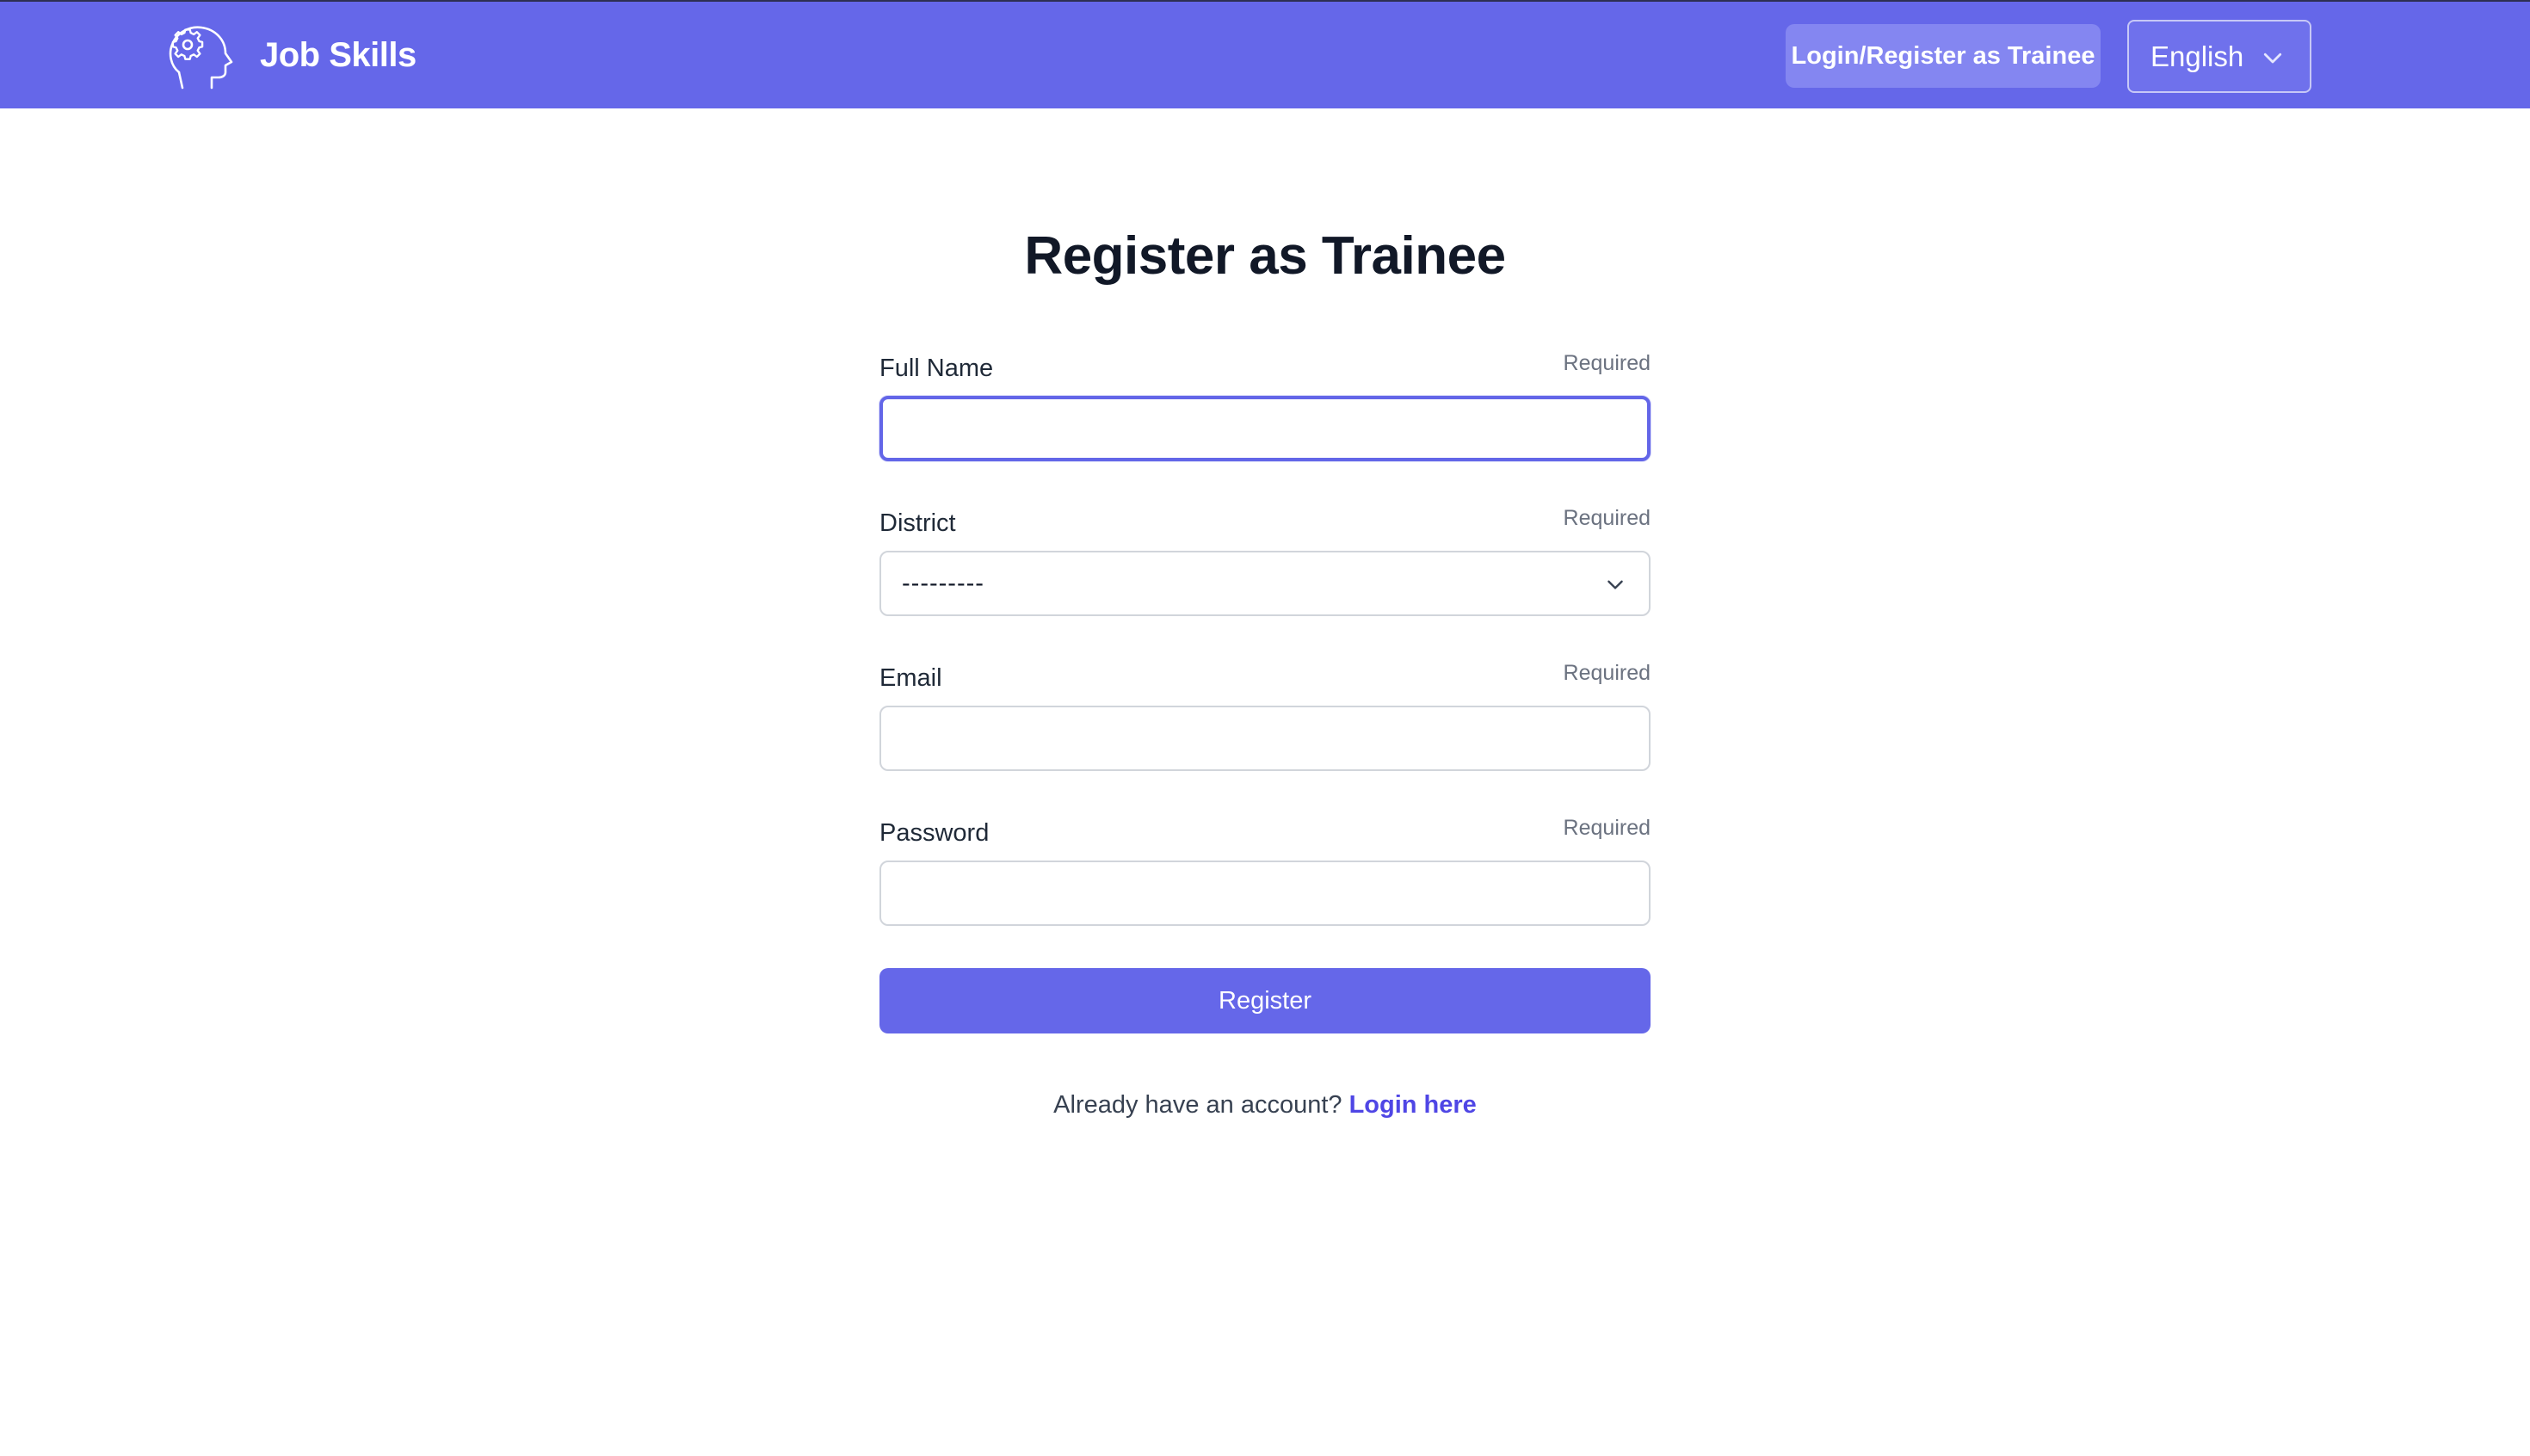 This screenshot has height=1456, width=2530. What do you see at coordinates (1943, 56) in the screenshot?
I see `login-register-button: Login/Register as Trainee` at bounding box center [1943, 56].